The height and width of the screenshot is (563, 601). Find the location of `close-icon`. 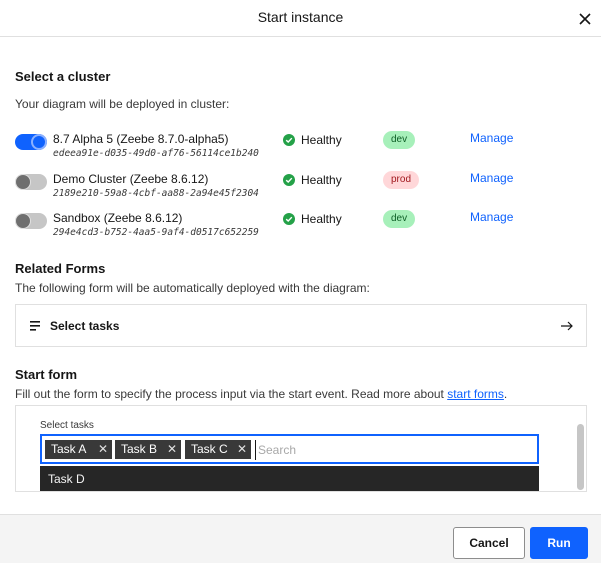

close-icon is located at coordinates (585, 19).